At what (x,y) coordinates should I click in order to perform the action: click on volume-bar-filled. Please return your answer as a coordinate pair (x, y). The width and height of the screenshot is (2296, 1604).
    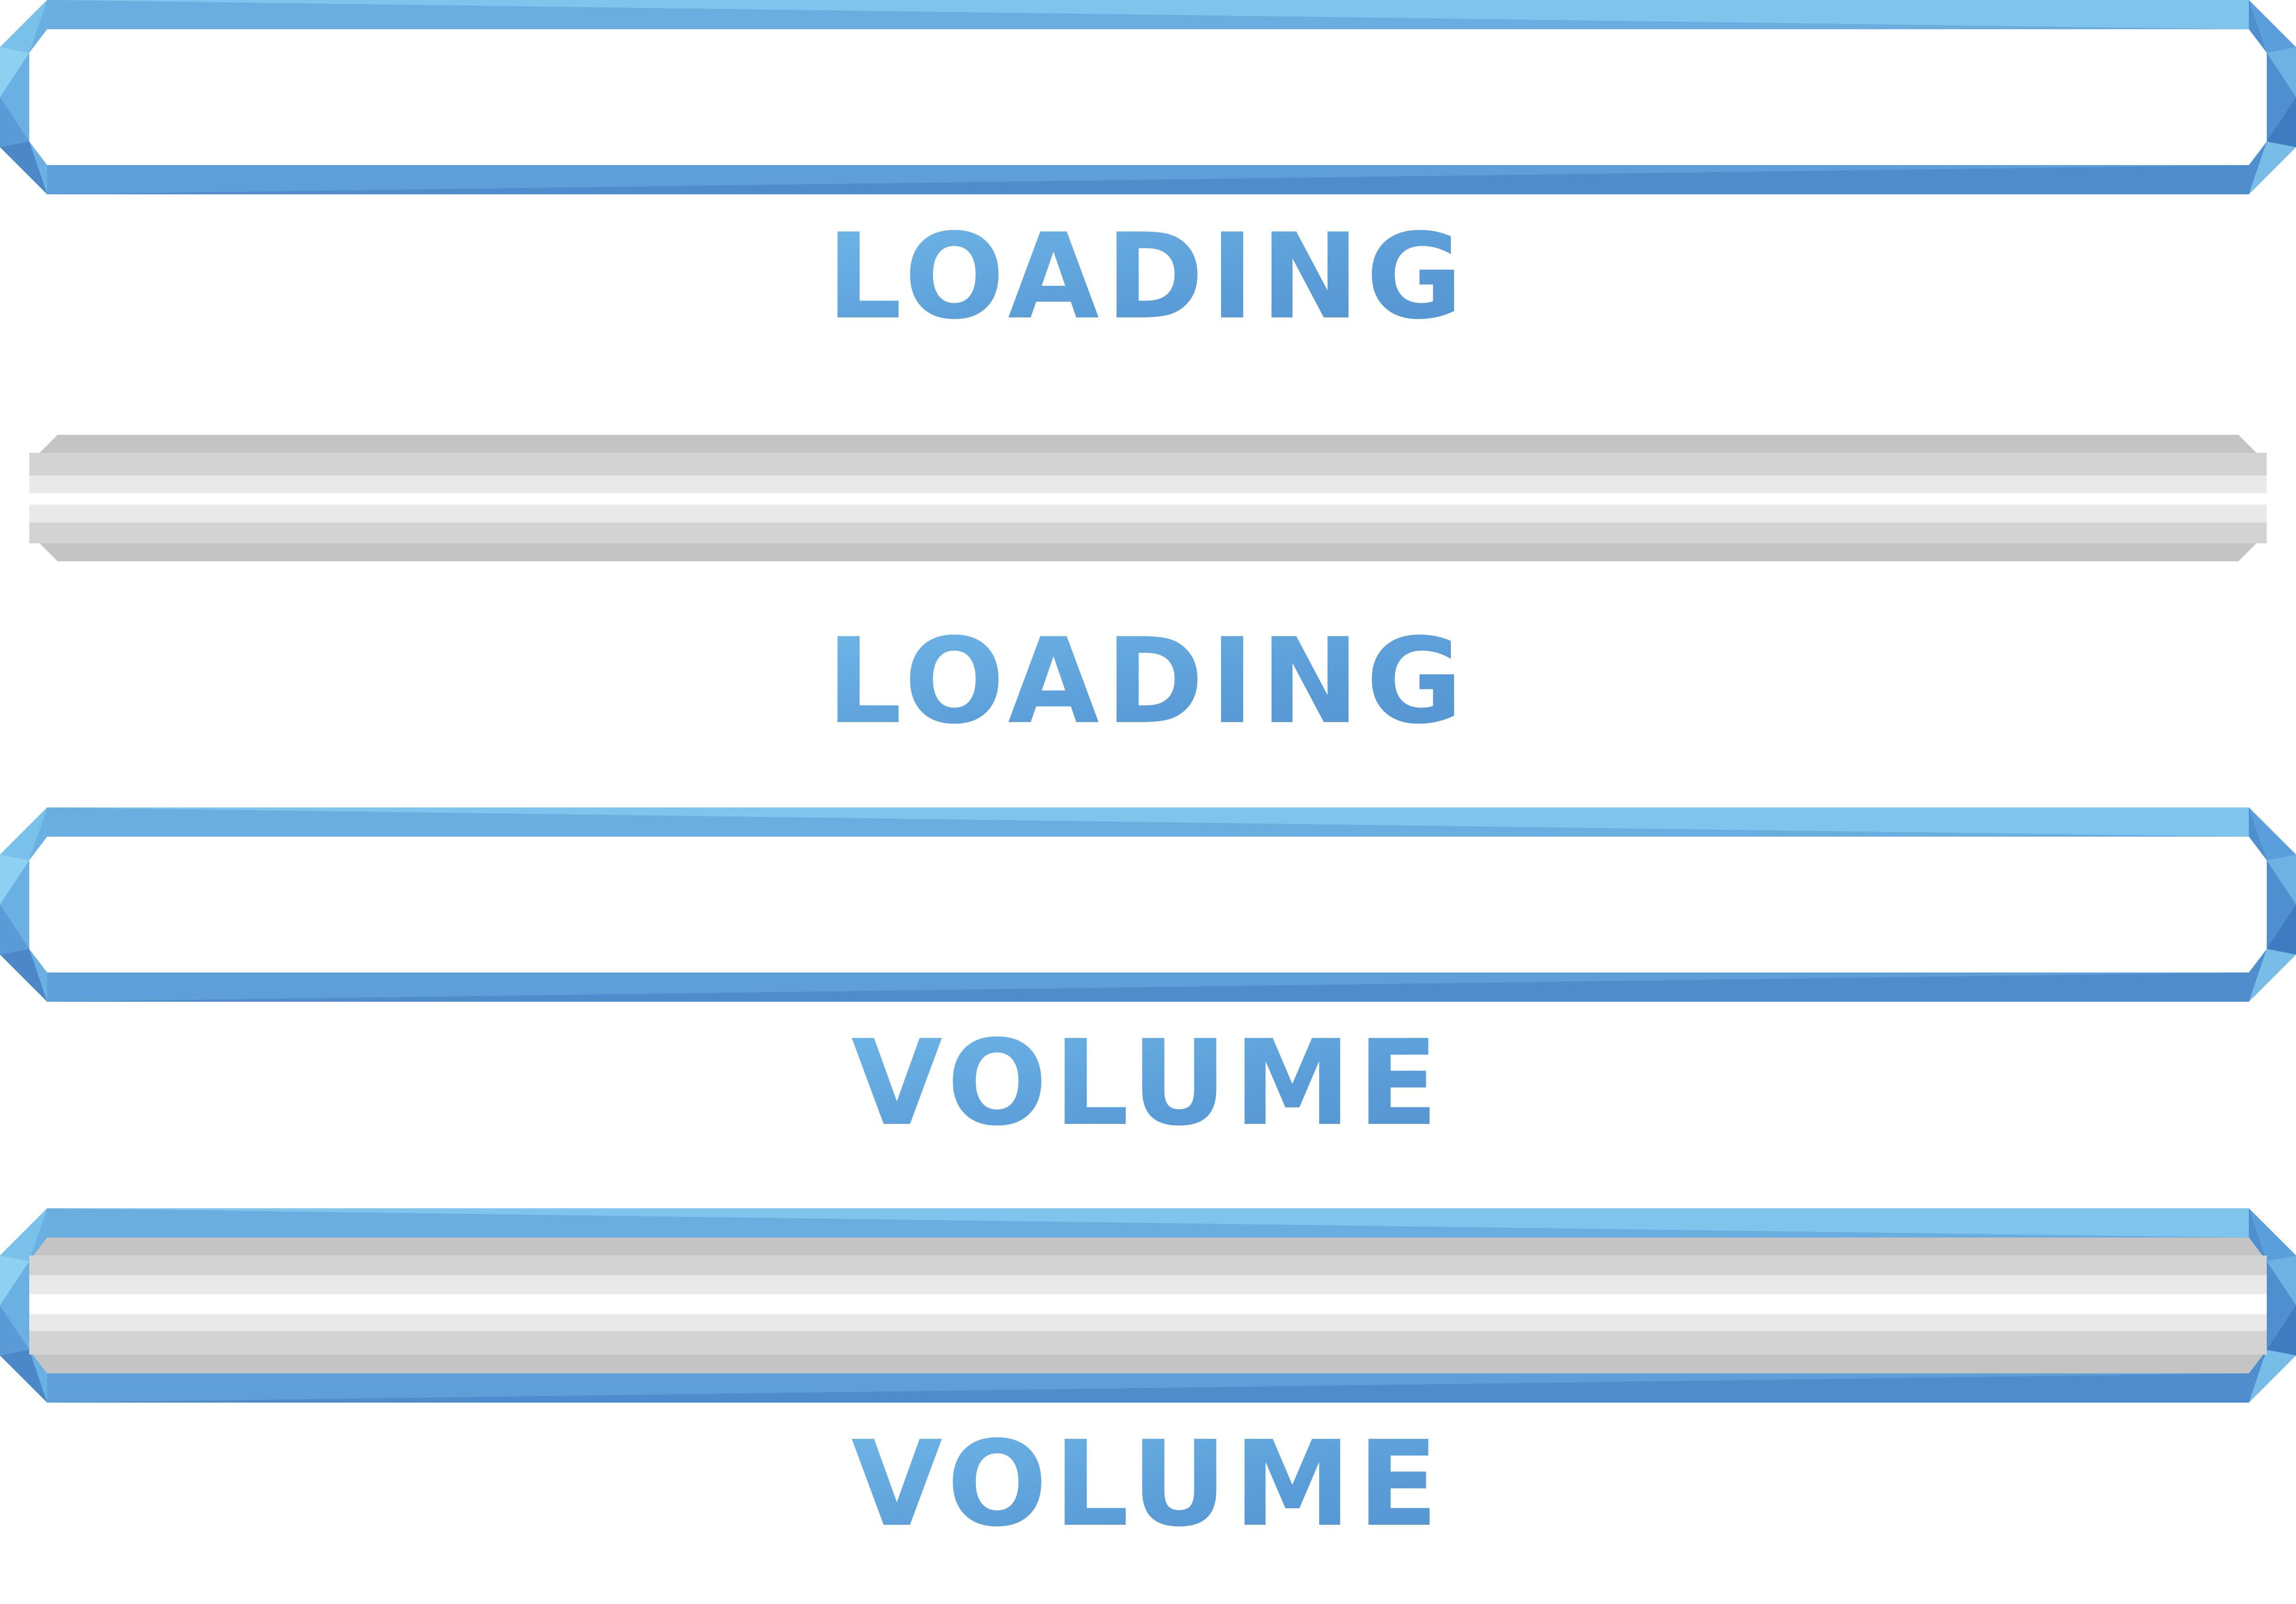
    Looking at the image, I should click on (1148, 1306).